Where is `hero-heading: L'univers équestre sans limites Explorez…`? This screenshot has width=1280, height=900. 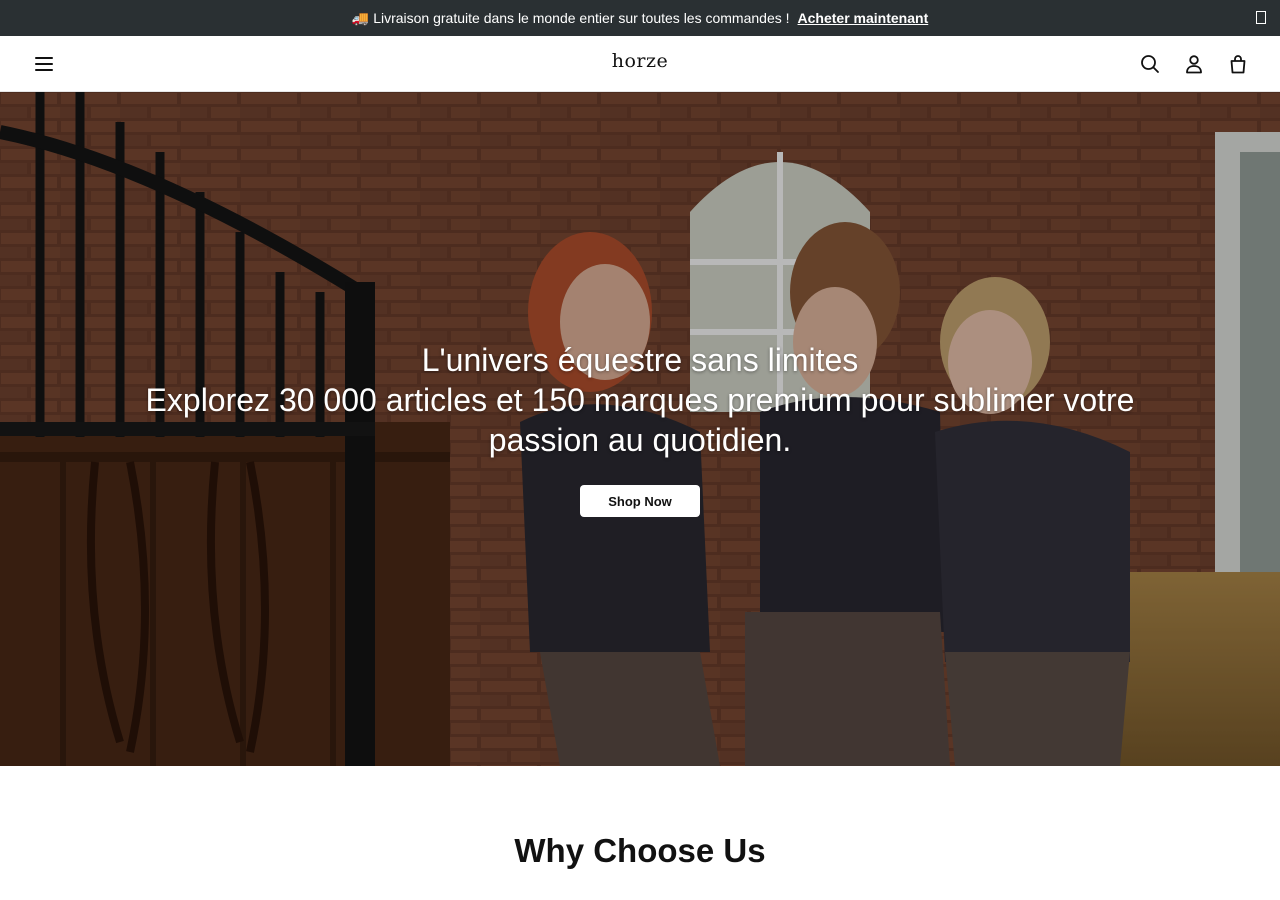 hero-heading: L'univers équestre sans limites Explorez… is located at coordinates (640, 400).